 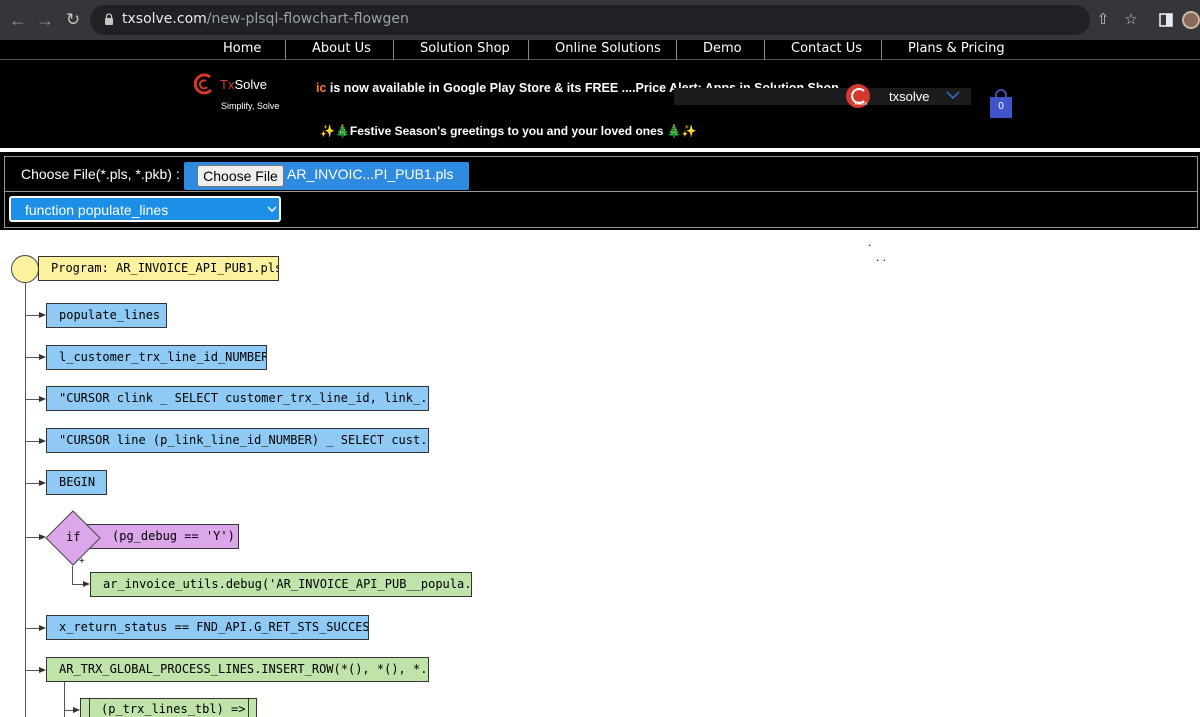 I want to click on nav-solution-shop: Solution Shop, so click(x=465, y=48).